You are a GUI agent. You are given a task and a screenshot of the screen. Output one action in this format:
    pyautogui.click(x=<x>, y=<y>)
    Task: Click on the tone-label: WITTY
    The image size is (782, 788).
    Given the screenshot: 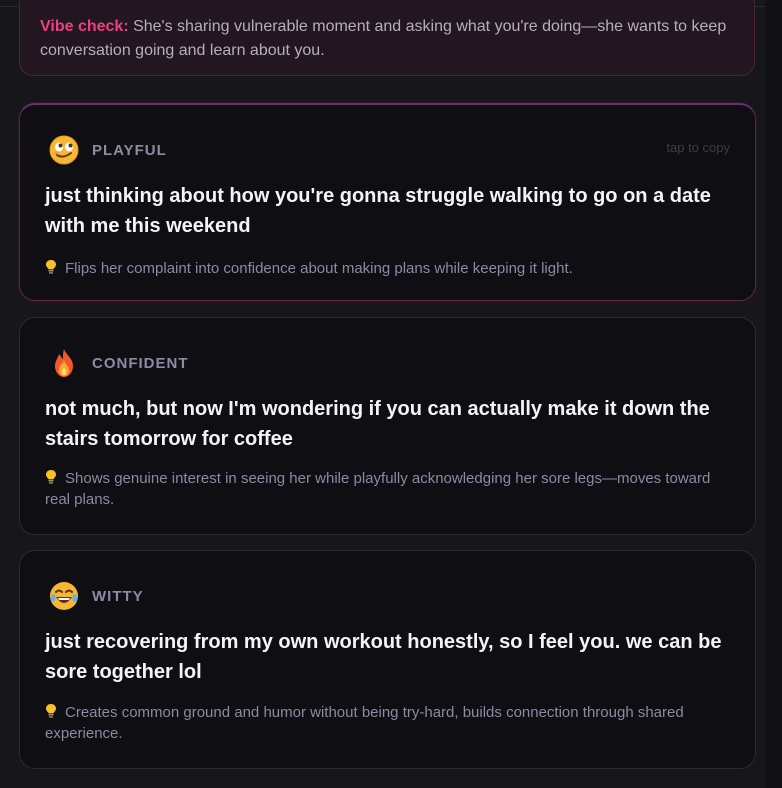 What is the action you would take?
    pyautogui.click(x=118, y=596)
    